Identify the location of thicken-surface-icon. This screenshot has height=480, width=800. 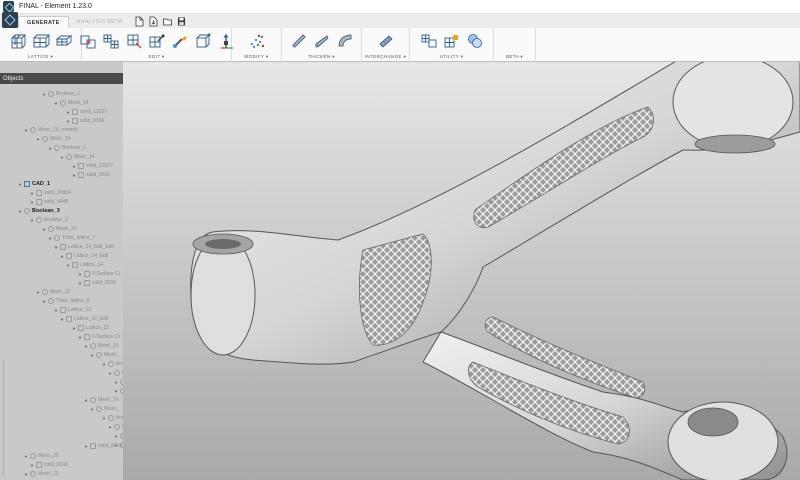
(345, 41).